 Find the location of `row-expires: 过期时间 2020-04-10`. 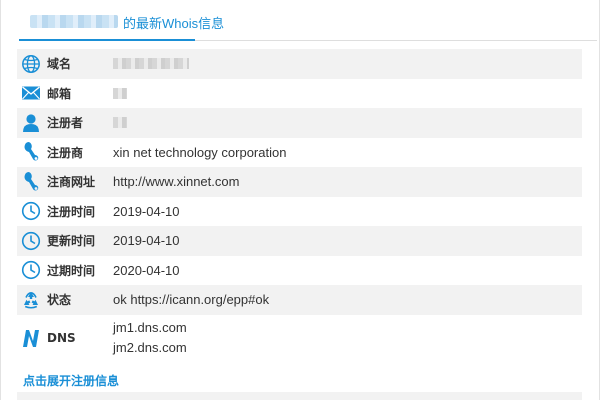

row-expires: 过期时间 2020-04-10 is located at coordinates (299, 271).